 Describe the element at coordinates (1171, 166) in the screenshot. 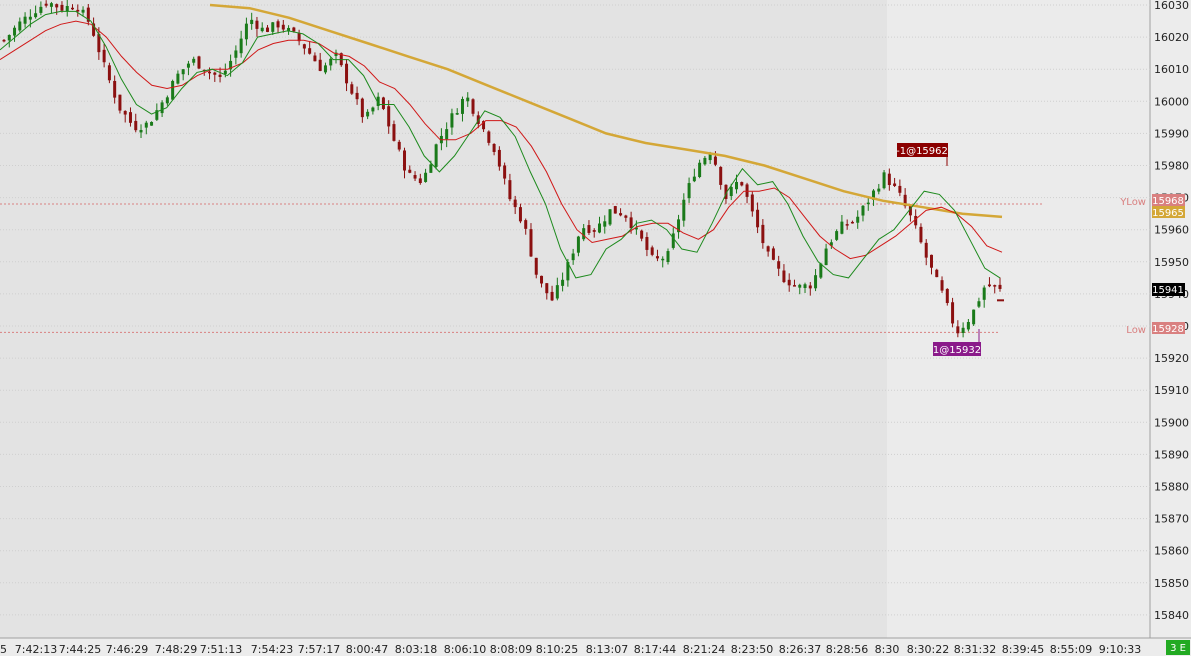

I see `price-tick-label: 15980` at that location.